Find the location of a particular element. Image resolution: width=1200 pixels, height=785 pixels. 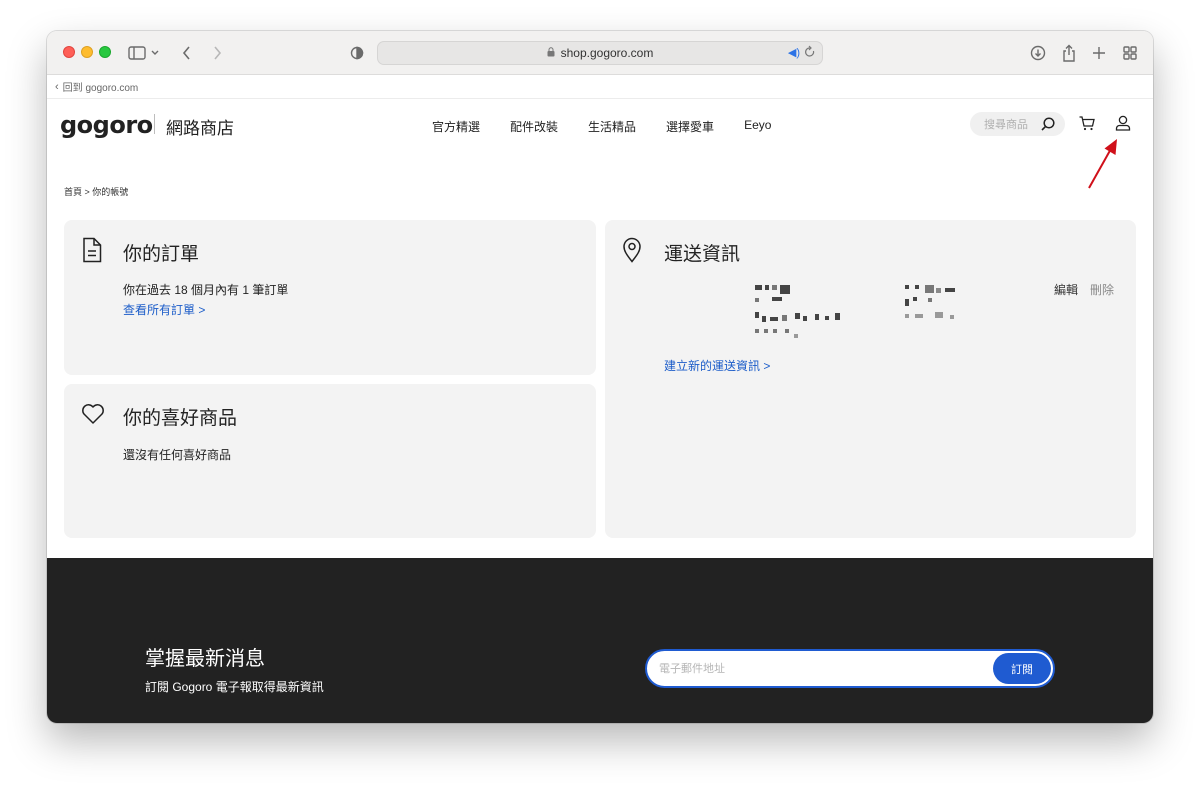

chevron-left-icon: ‹ is located at coordinates (57, 86).